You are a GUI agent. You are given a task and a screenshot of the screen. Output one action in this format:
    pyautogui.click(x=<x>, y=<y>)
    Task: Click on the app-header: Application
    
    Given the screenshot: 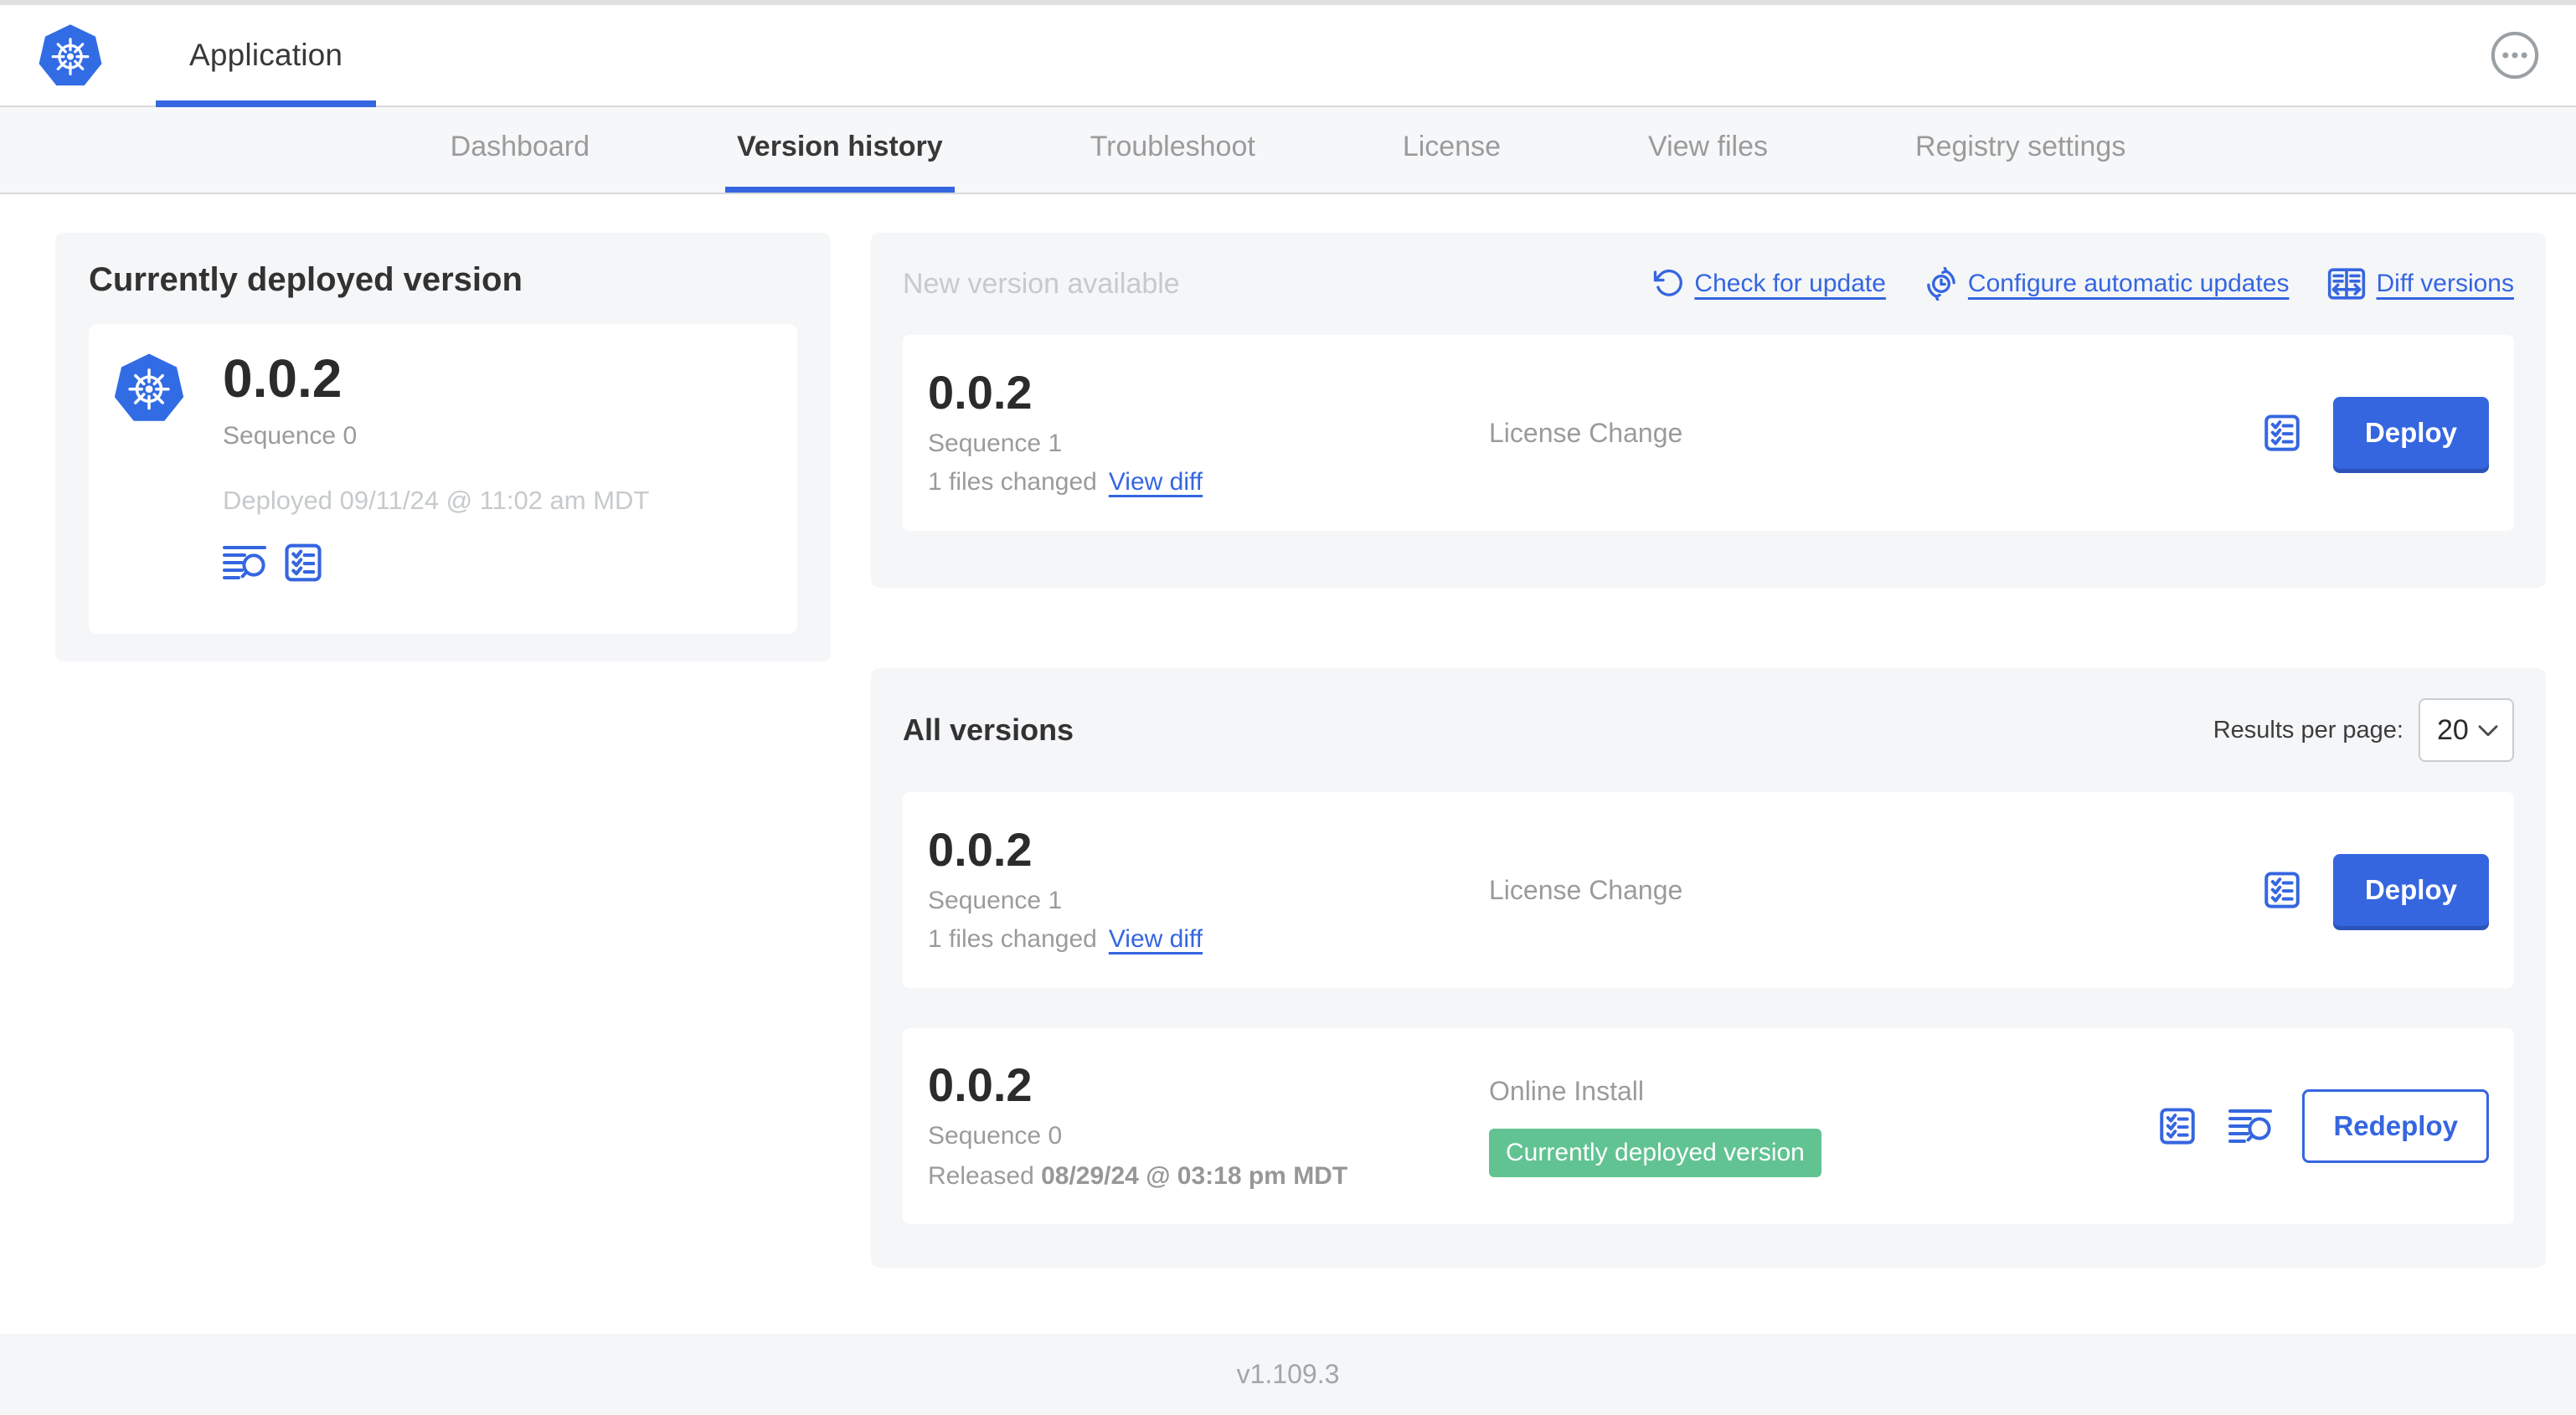 What is the action you would take?
    pyautogui.click(x=1288, y=56)
    